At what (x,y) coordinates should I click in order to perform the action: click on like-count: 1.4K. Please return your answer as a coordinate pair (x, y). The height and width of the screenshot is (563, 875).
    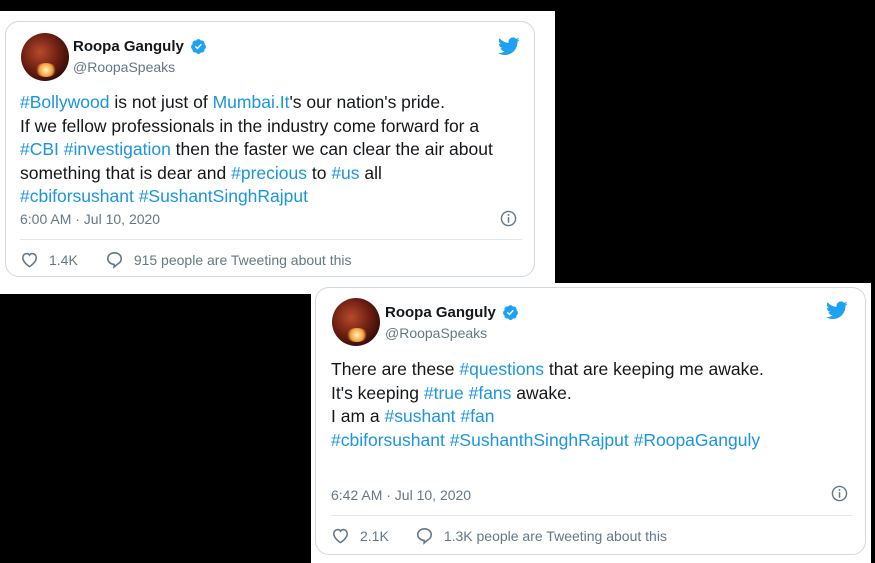
    Looking at the image, I should click on (63, 259).